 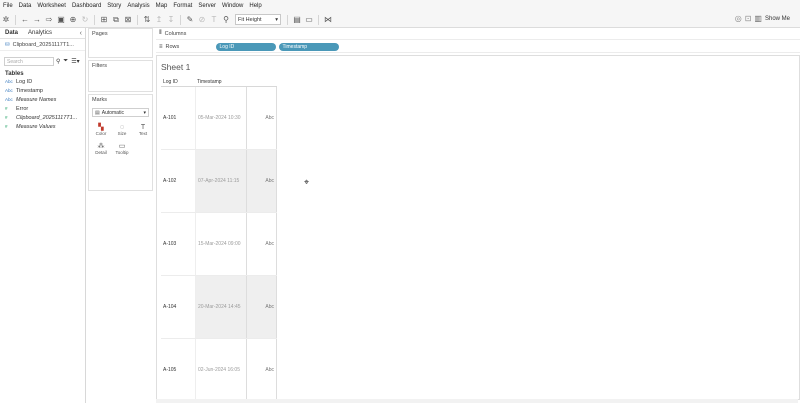 I want to click on table-row: A-103 15-Mar-2024 09:00 Abc, so click(x=219, y=244).